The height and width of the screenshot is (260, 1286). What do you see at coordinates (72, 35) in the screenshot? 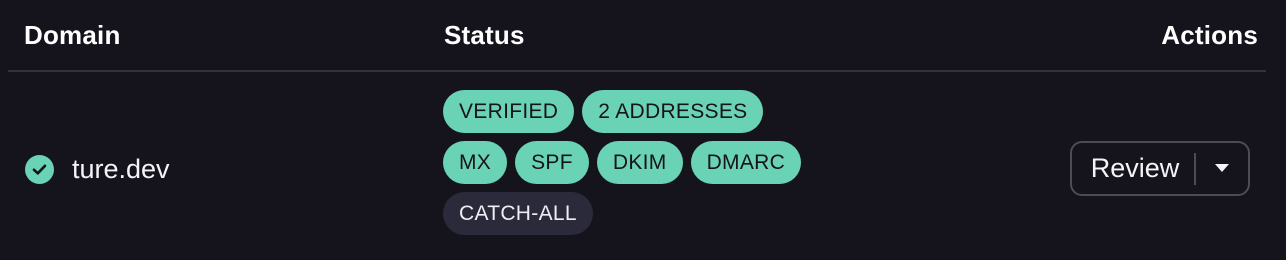
I see `domain-column-header: Domain` at bounding box center [72, 35].